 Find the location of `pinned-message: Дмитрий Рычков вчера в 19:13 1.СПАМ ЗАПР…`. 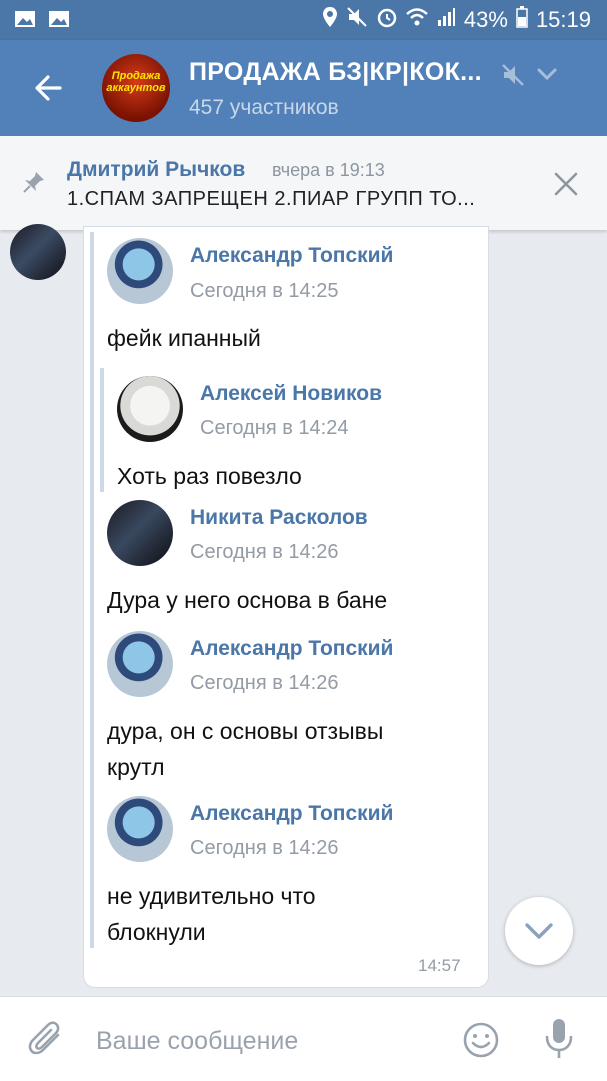

pinned-message: Дмитрий Рычков вчера в 19:13 1.СПАМ ЗАПР… is located at coordinates (303, 183).